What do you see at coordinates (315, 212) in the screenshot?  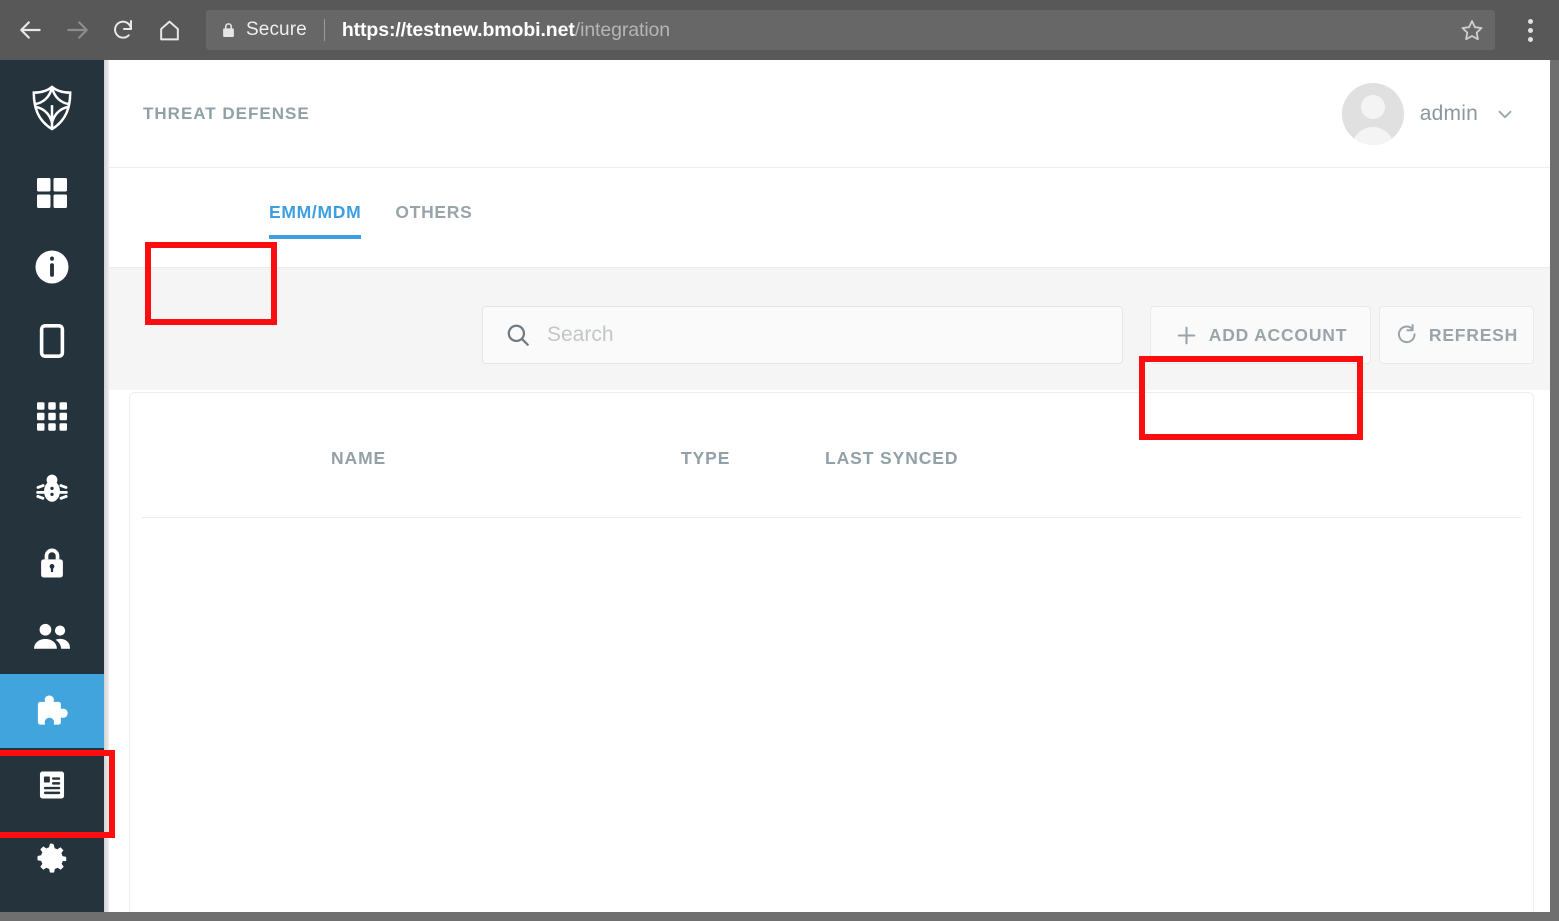 I see `tab-emm-mdm-label: EMM/MDM` at bounding box center [315, 212].